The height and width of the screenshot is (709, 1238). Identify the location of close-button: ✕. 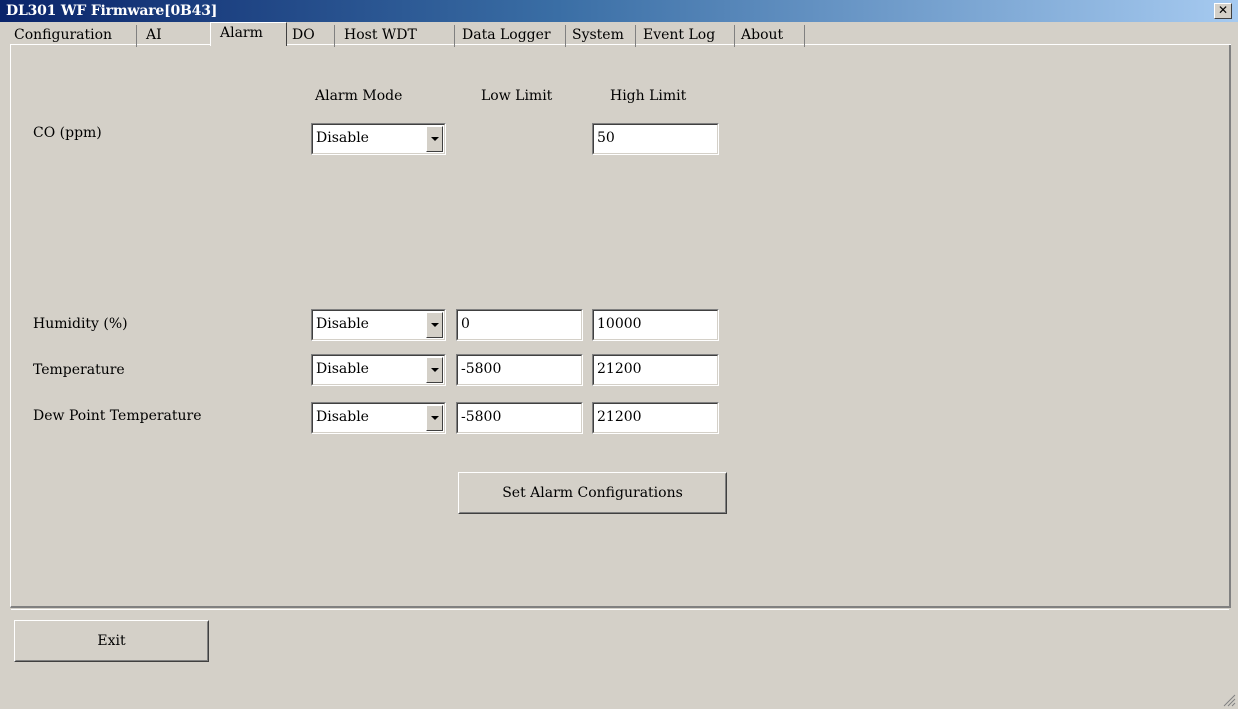
(1223, 11).